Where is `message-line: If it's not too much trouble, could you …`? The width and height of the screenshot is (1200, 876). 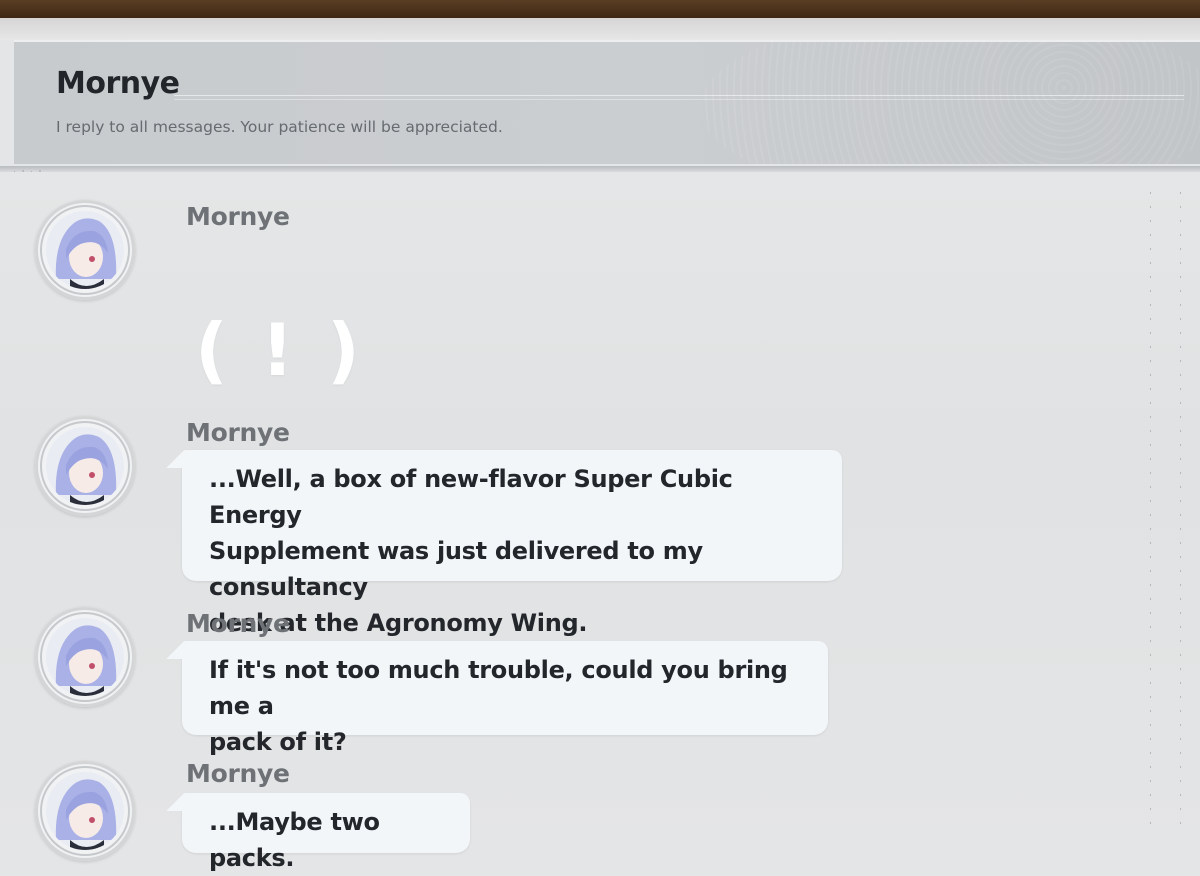 message-line: If it's not too much trouble, could you … is located at coordinates (498, 688).